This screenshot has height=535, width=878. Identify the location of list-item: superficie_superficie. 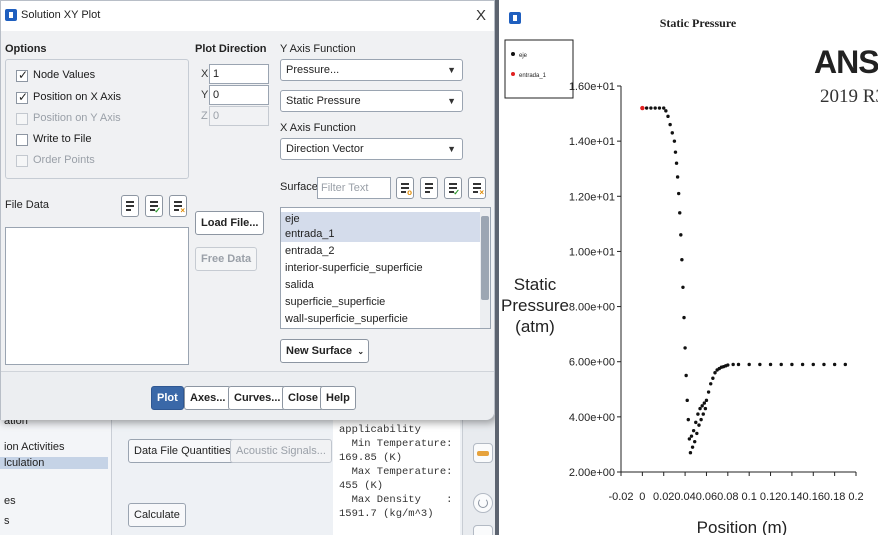
(381, 302).